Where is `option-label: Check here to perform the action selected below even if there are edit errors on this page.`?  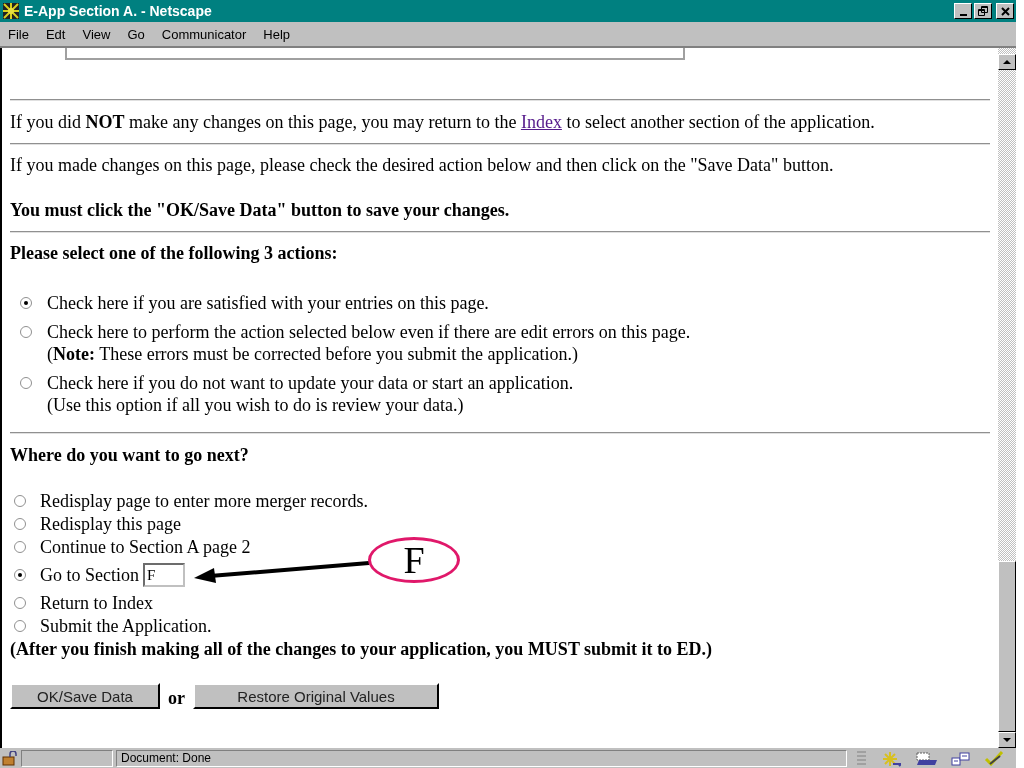
option-label: Check here to perform the action selected below even if there are edit errors on this page. is located at coordinates (369, 332).